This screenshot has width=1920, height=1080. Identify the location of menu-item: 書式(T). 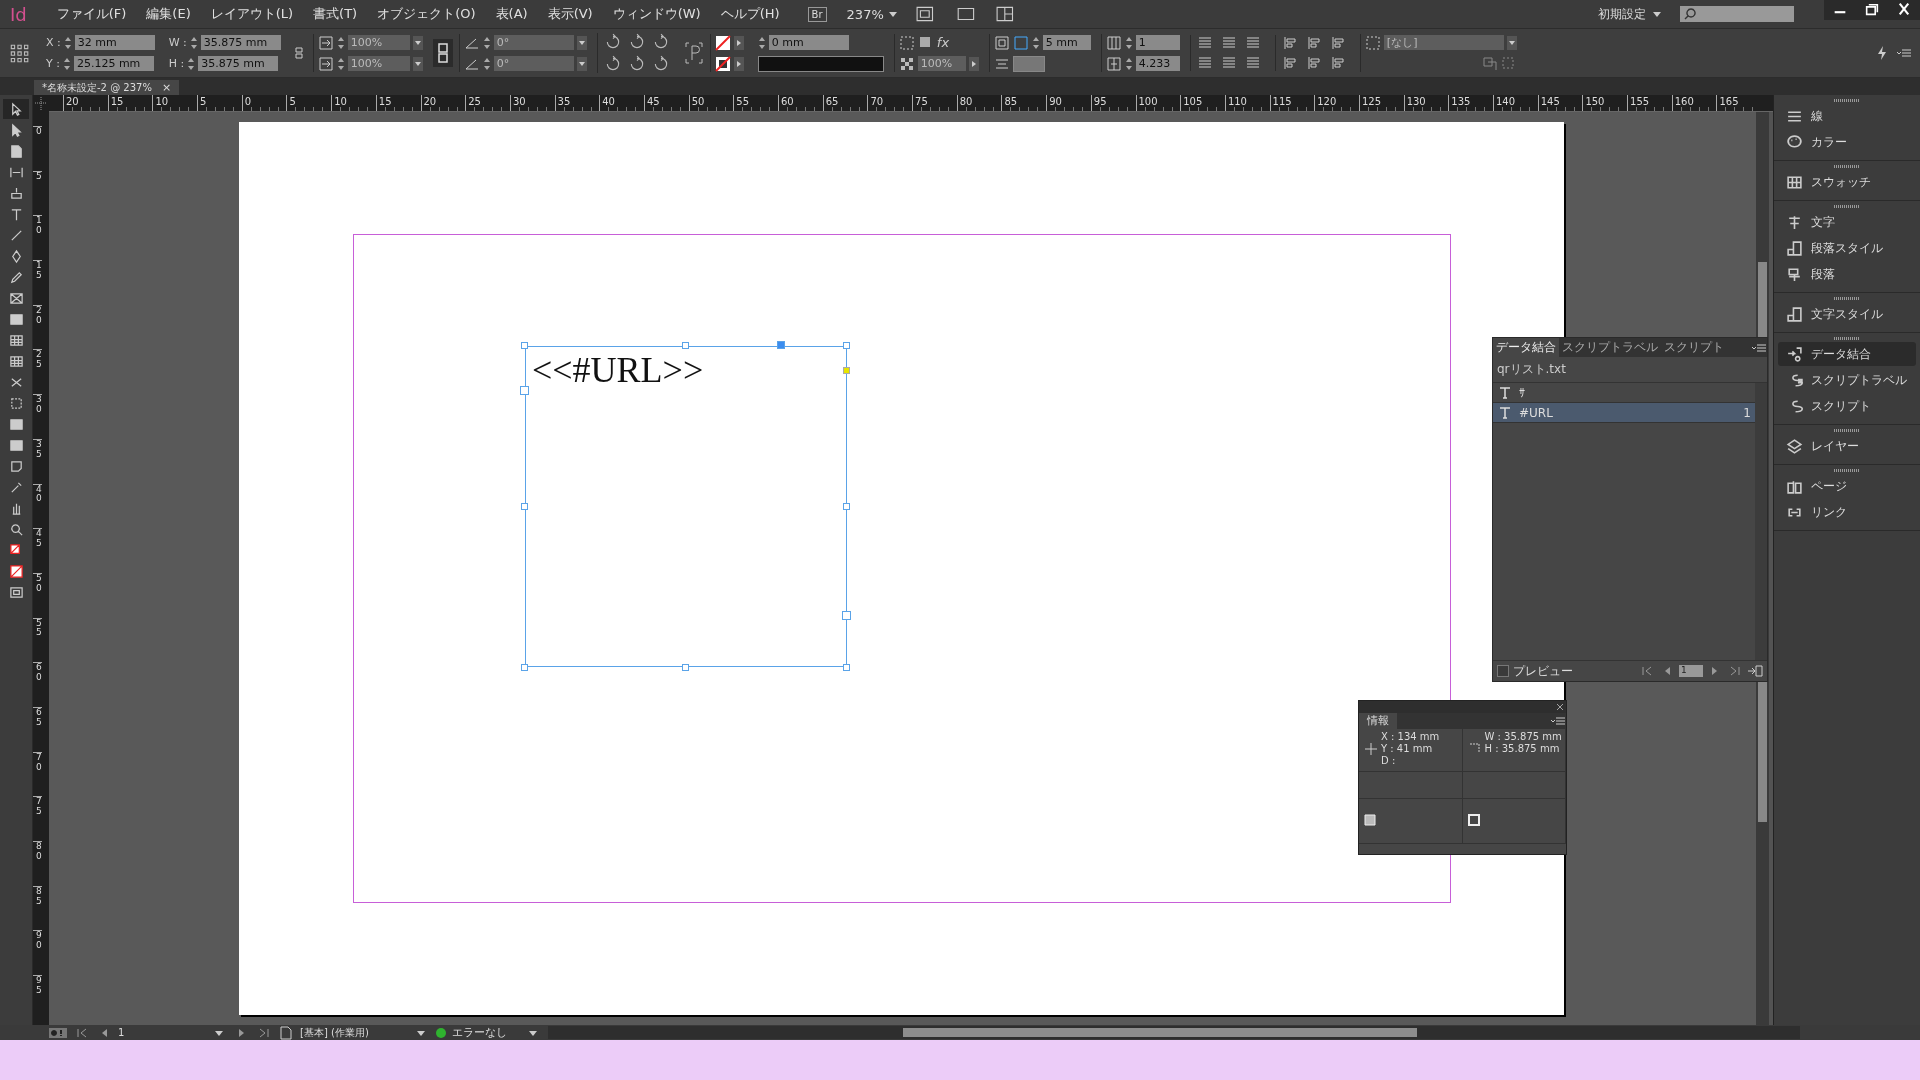
(335, 14).